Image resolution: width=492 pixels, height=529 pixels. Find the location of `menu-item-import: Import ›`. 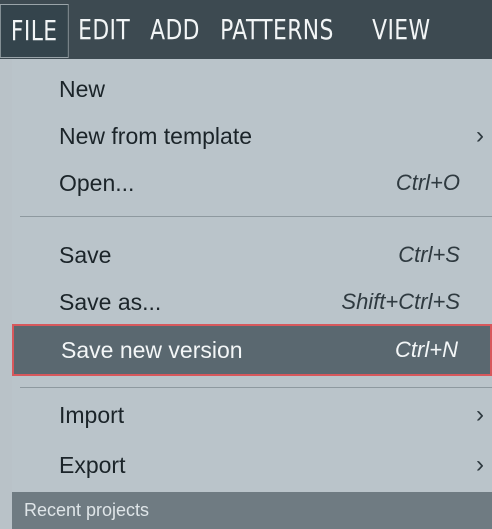

menu-item-import: Import › is located at coordinates (252, 415).